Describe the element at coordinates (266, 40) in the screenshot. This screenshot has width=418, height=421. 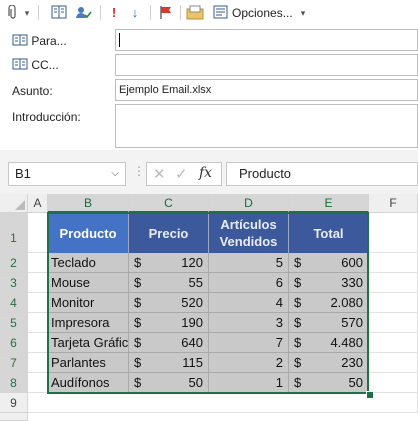
I see `to-field` at that location.